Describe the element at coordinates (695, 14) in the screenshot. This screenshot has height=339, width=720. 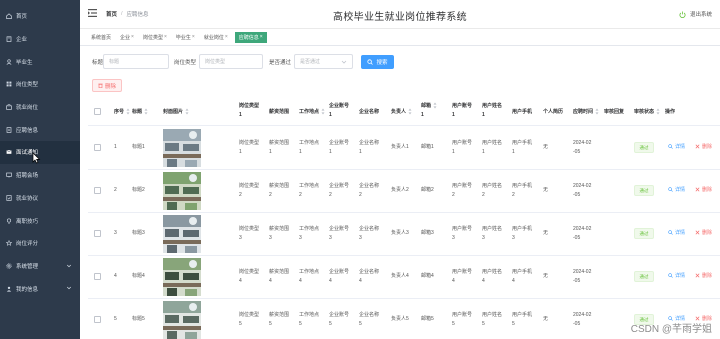
I see `logout-button: 退出系统` at that location.